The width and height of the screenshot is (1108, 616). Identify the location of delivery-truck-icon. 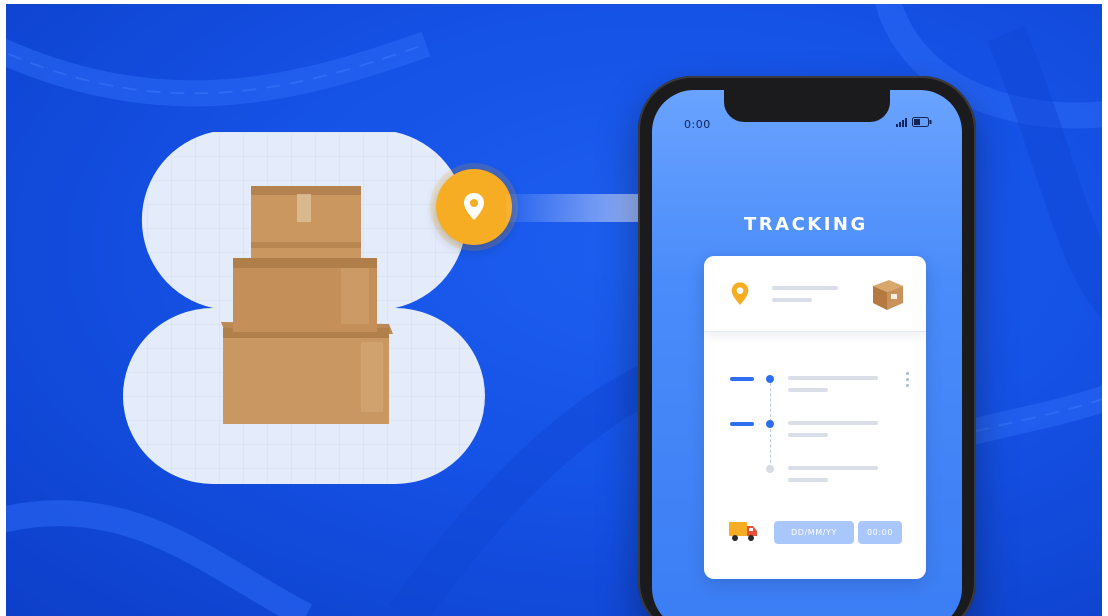
(743, 531).